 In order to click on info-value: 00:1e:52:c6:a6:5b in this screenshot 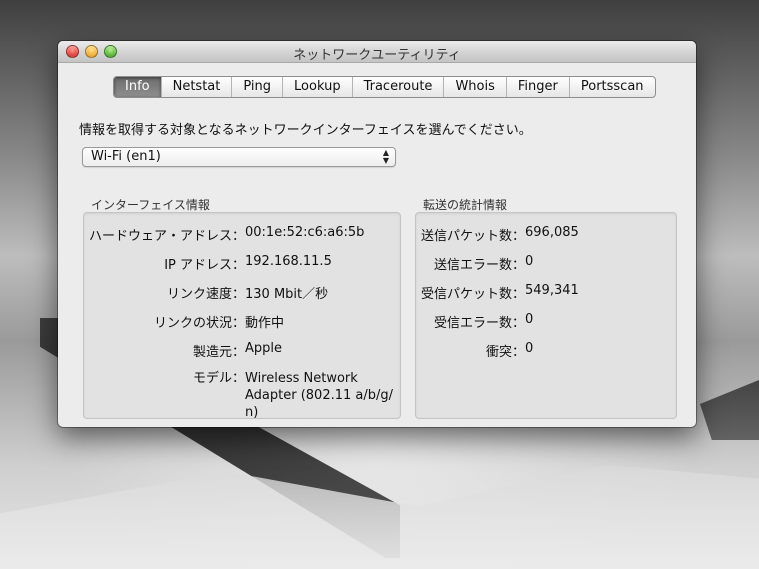, I will do `click(305, 232)`.